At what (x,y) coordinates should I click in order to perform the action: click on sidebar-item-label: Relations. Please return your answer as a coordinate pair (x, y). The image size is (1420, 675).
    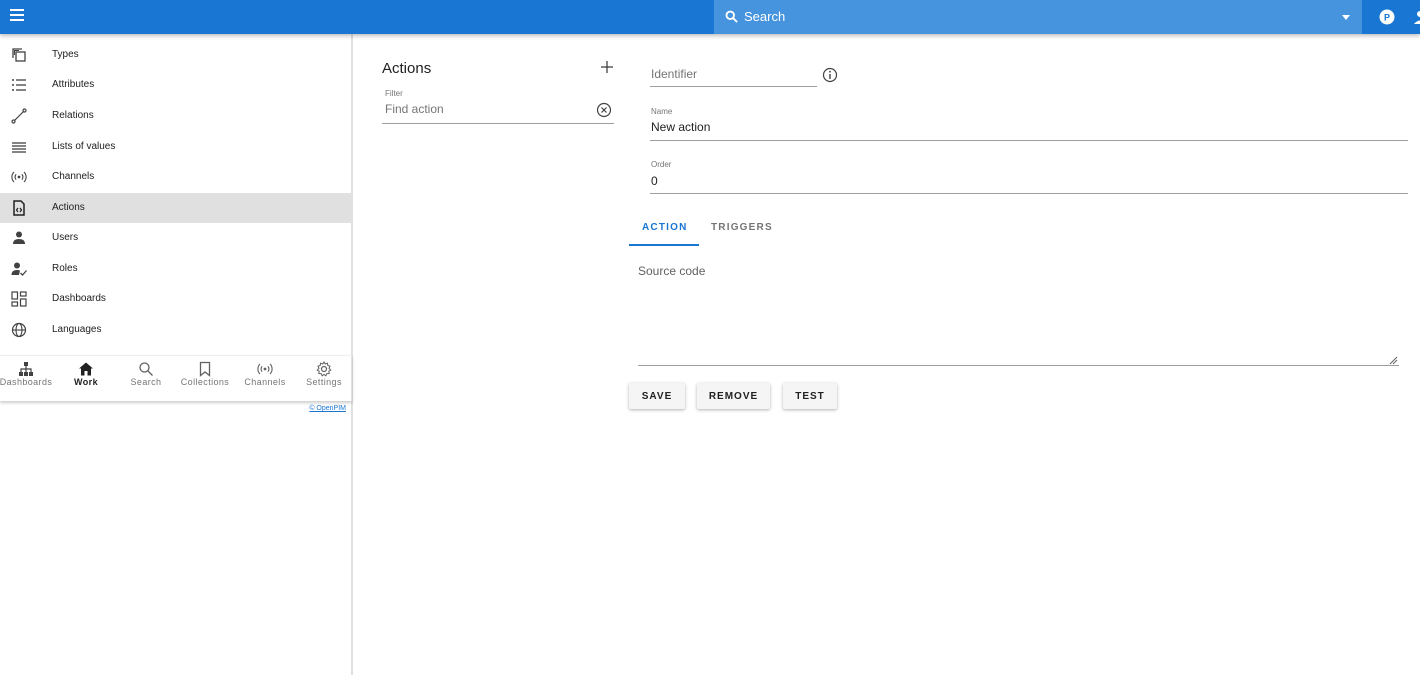
    Looking at the image, I should click on (73, 115).